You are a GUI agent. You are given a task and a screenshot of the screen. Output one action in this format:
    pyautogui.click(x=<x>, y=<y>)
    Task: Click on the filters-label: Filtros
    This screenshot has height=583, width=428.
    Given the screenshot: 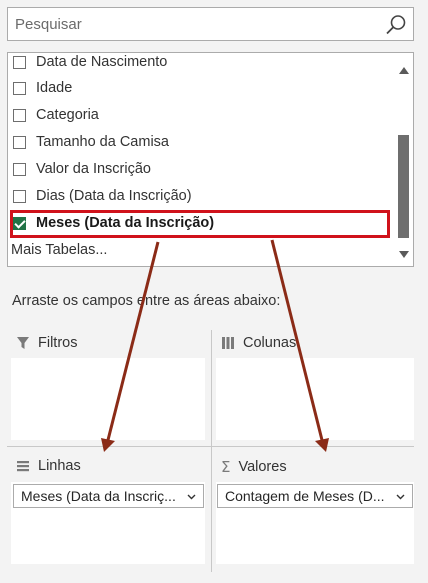 What is the action you would take?
    pyautogui.click(x=58, y=343)
    